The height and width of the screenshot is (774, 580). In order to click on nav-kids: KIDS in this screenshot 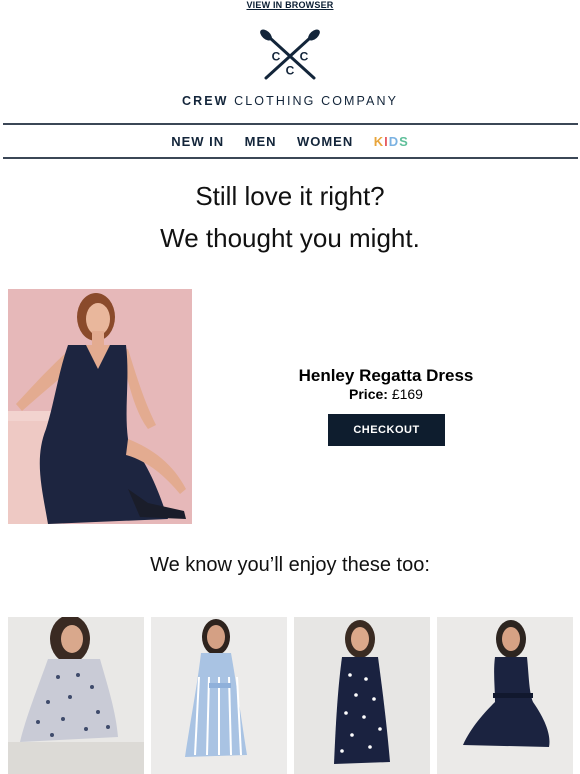, I will do `click(391, 141)`.